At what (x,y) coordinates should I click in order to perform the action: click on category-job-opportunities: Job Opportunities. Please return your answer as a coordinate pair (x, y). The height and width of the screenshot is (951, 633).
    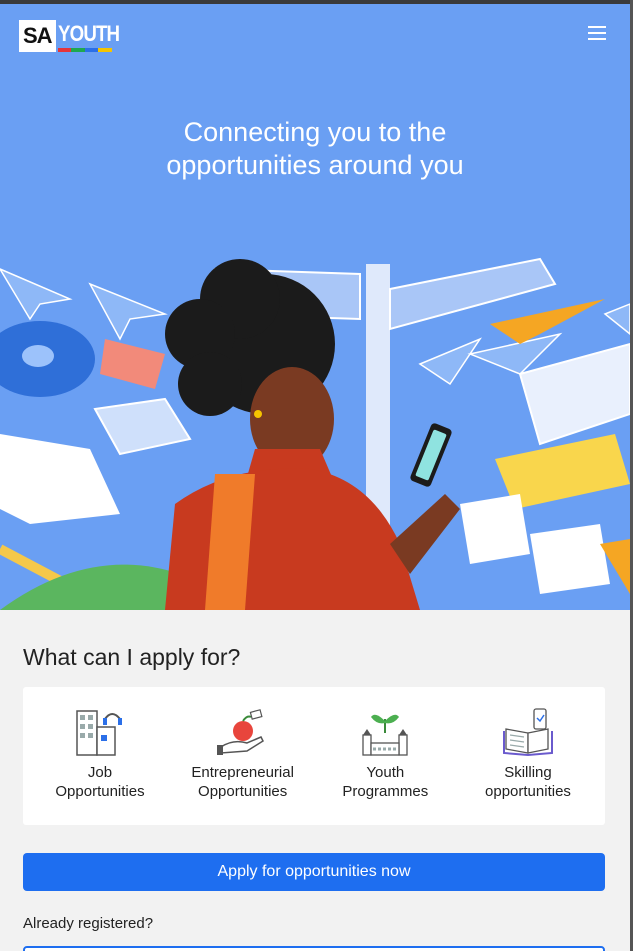
    Looking at the image, I should click on (100, 766).